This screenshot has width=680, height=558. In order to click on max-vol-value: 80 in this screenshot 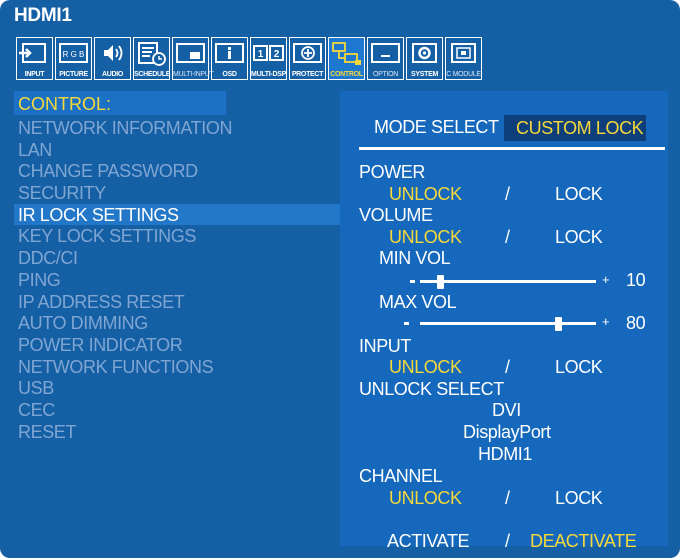, I will do `click(636, 323)`.